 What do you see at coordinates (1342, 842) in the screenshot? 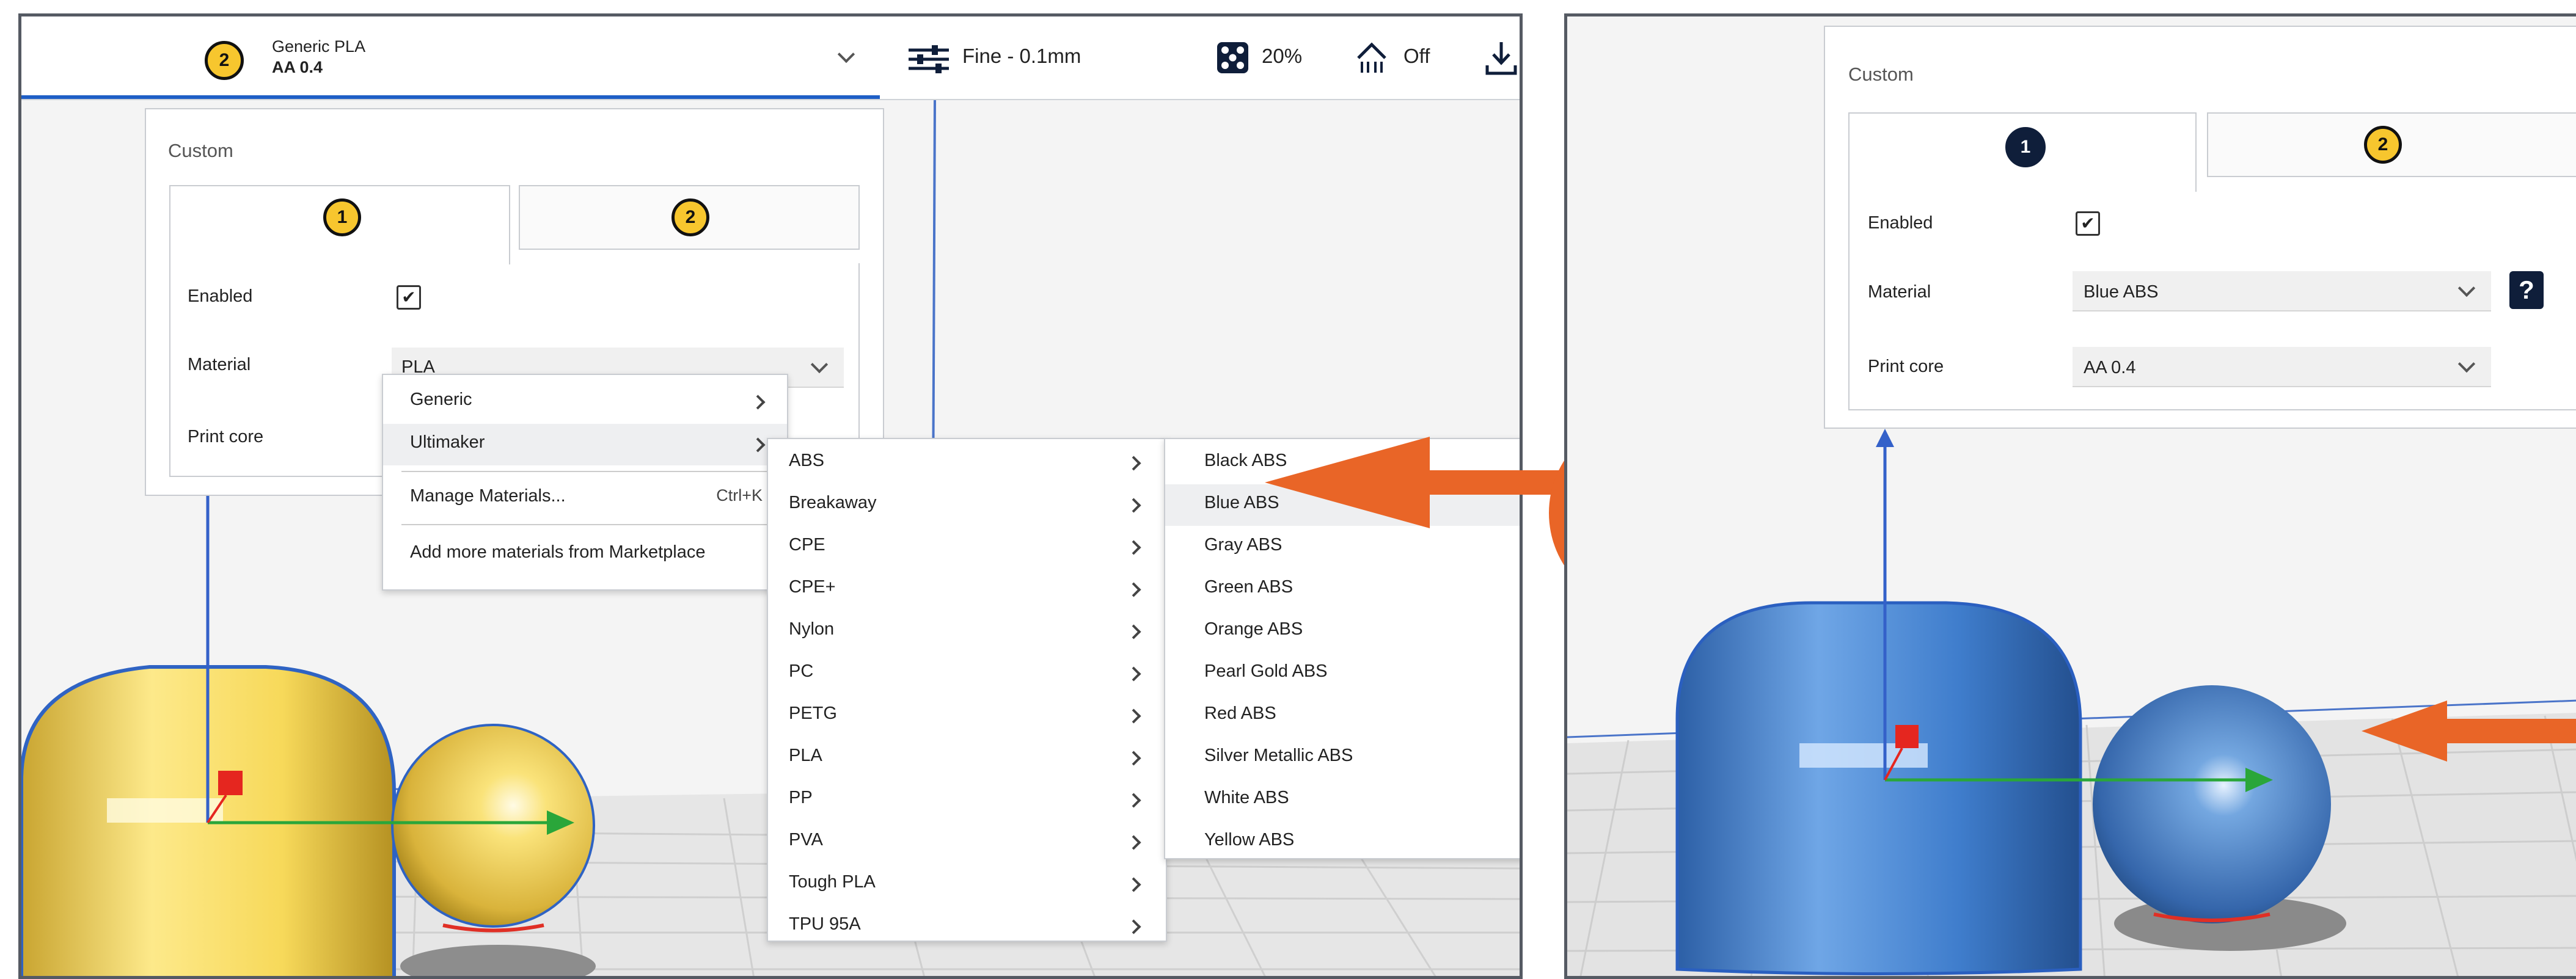
I see `abs-item-yellow: Yellow ABS` at bounding box center [1342, 842].